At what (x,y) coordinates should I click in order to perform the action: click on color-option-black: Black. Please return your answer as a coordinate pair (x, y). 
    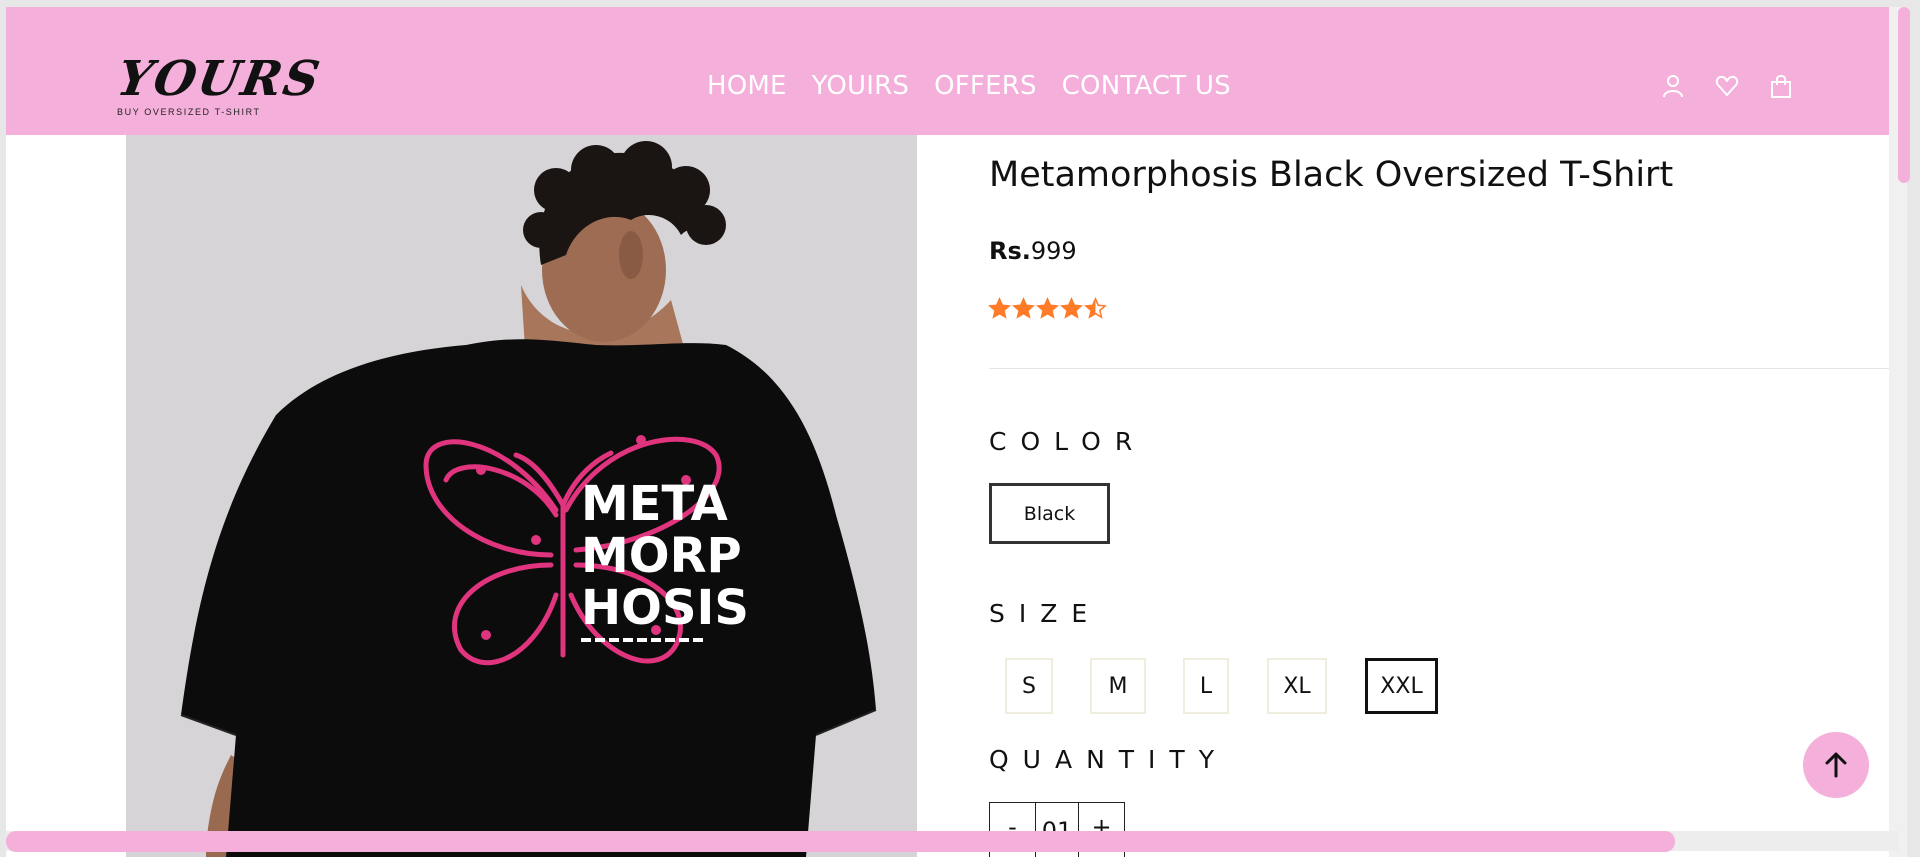
    Looking at the image, I should click on (1049, 513).